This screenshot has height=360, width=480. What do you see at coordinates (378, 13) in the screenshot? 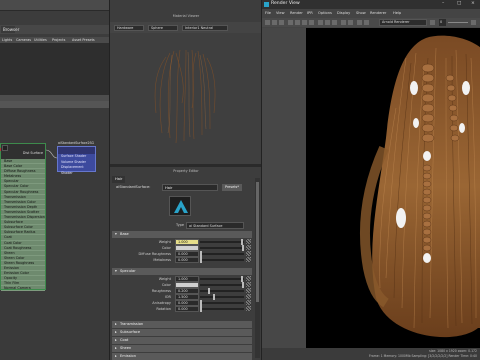
I see `menu-renderer: Renderer` at bounding box center [378, 13].